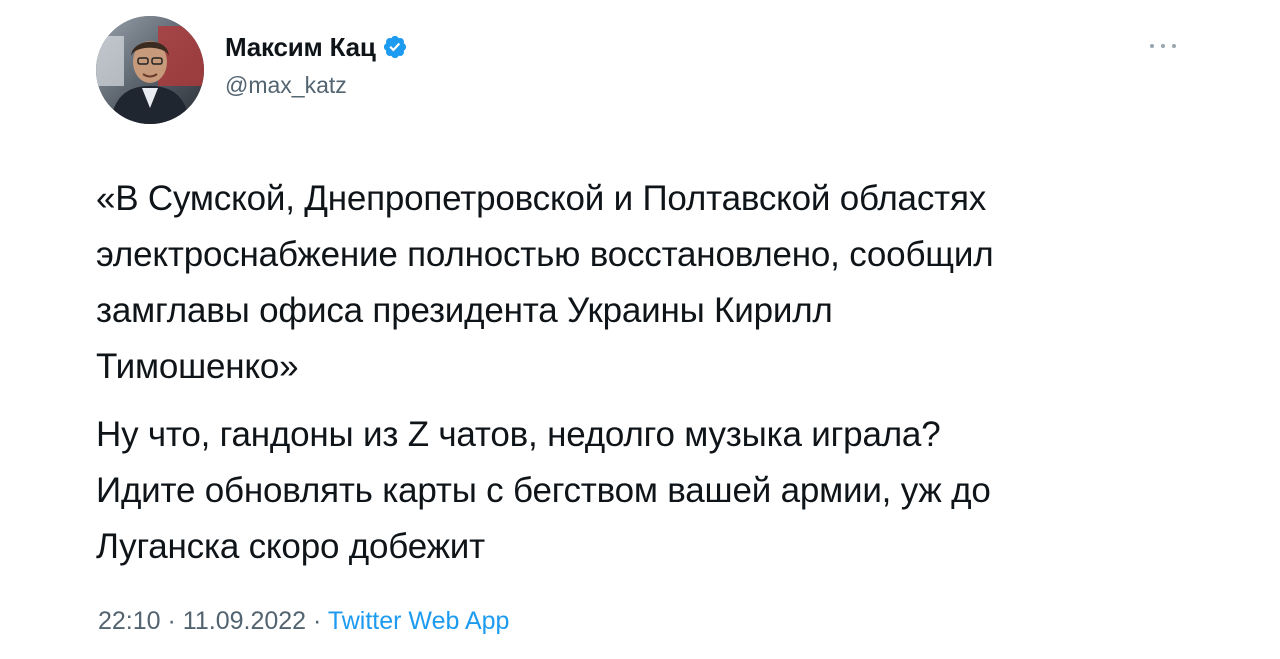 The height and width of the screenshot is (659, 1280). What do you see at coordinates (244, 621) in the screenshot?
I see `tweet-date: 11.09.2022` at bounding box center [244, 621].